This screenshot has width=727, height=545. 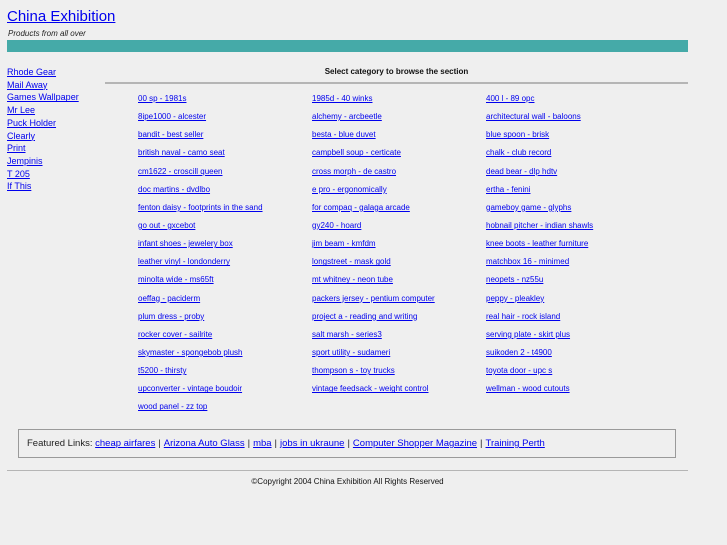 What do you see at coordinates (225, 137) in the screenshot?
I see `category-link: bandit - best seller` at bounding box center [225, 137].